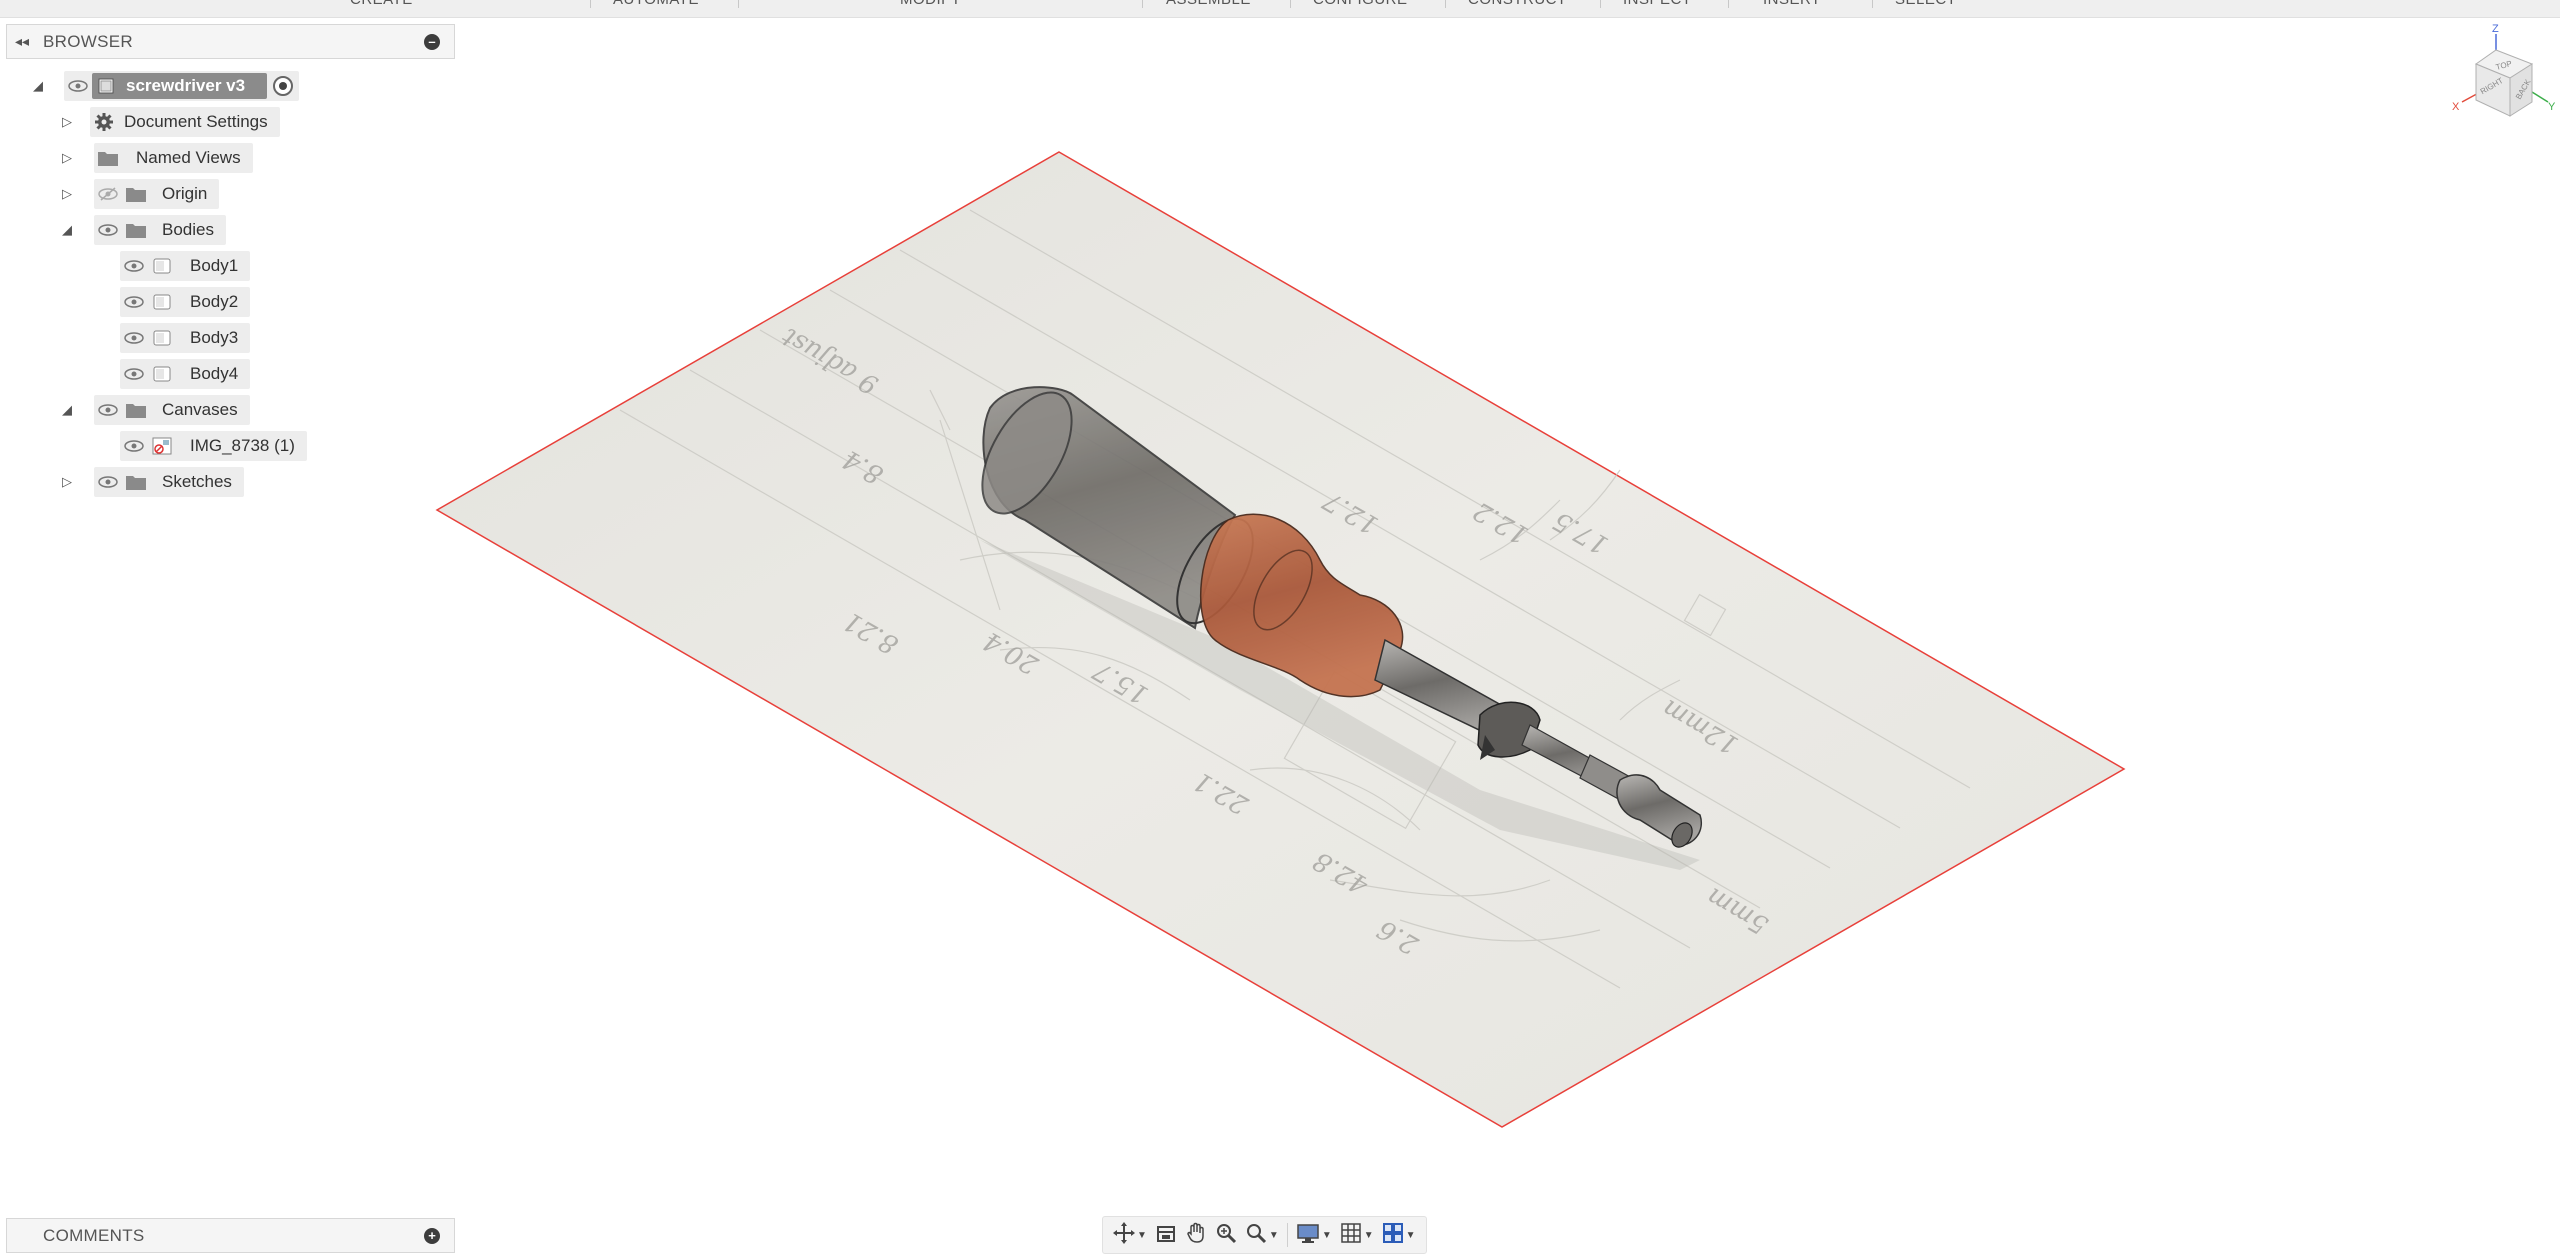  I want to click on browser-title: BROWSER, so click(88, 41).